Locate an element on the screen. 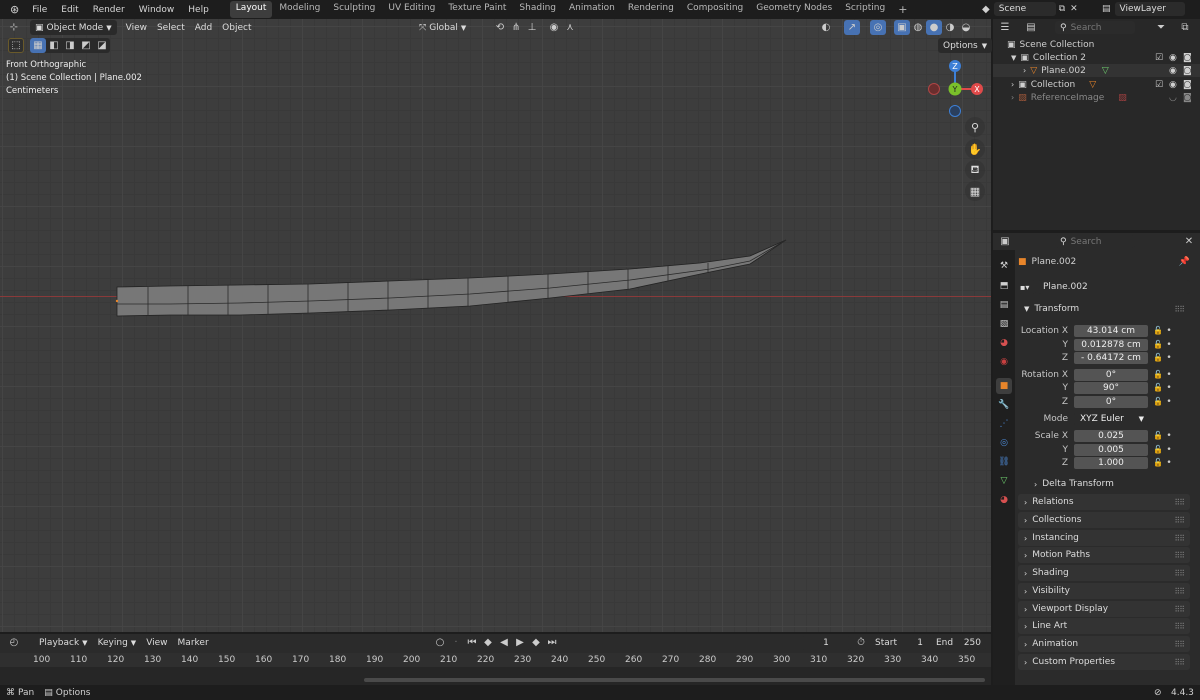 The height and width of the screenshot is (700, 1200). play-reverse-icon: ◀ is located at coordinates (504, 642).